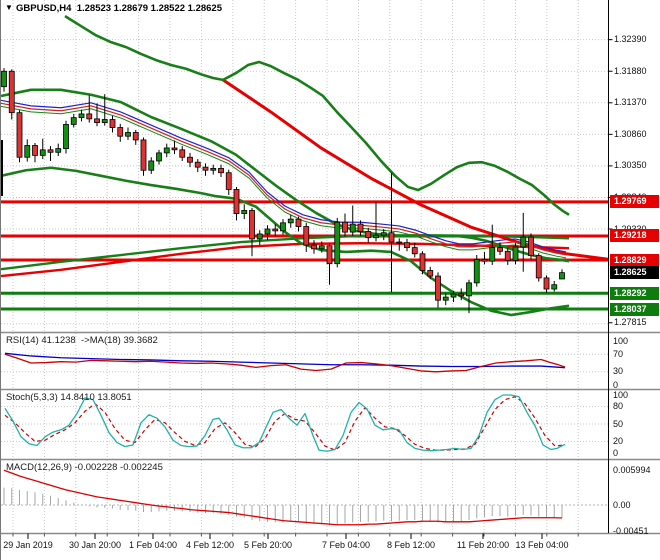 The image size is (660, 560). I want to click on rsi-scale-label: 100, so click(621, 340).